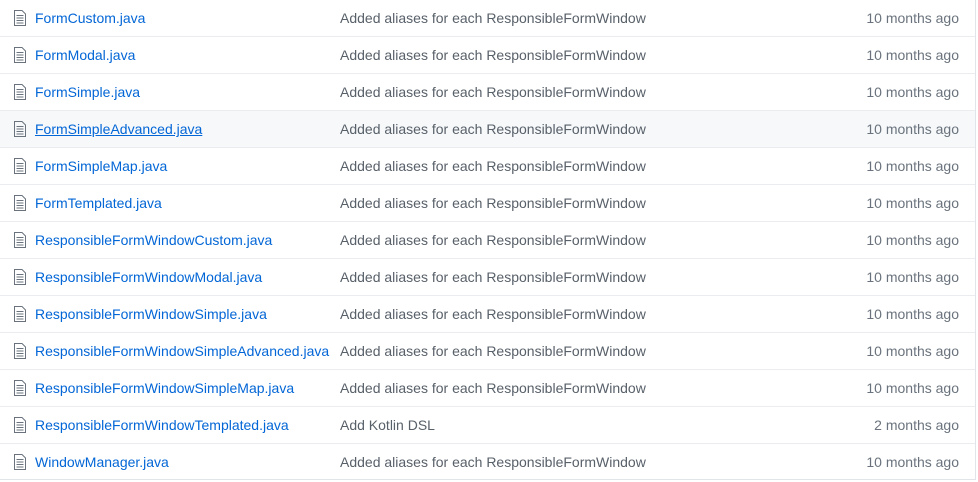  What do you see at coordinates (153, 240) in the screenshot?
I see `file-name-link: ResponsibleFormWindowCustom.java` at bounding box center [153, 240].